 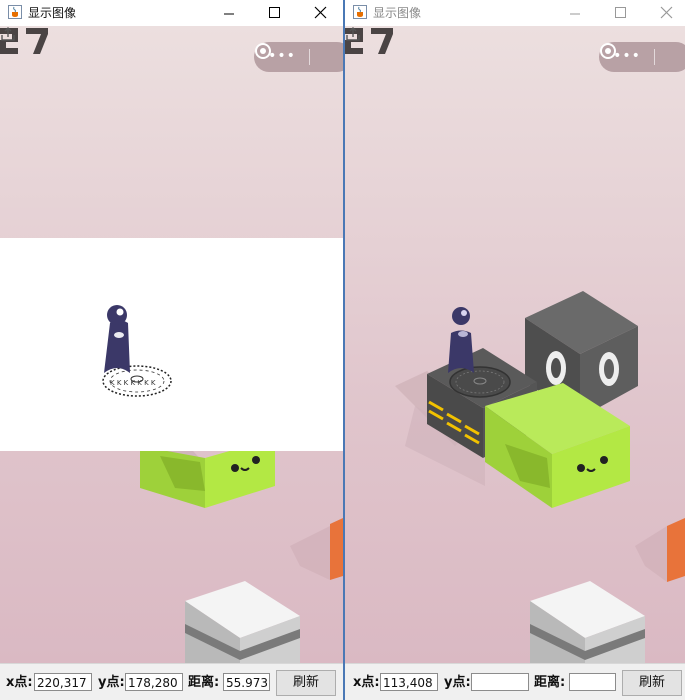 What do you see at coordinates (592, 682) in the screenshot?
I see `distance-field` at bounding box center [592, 682].